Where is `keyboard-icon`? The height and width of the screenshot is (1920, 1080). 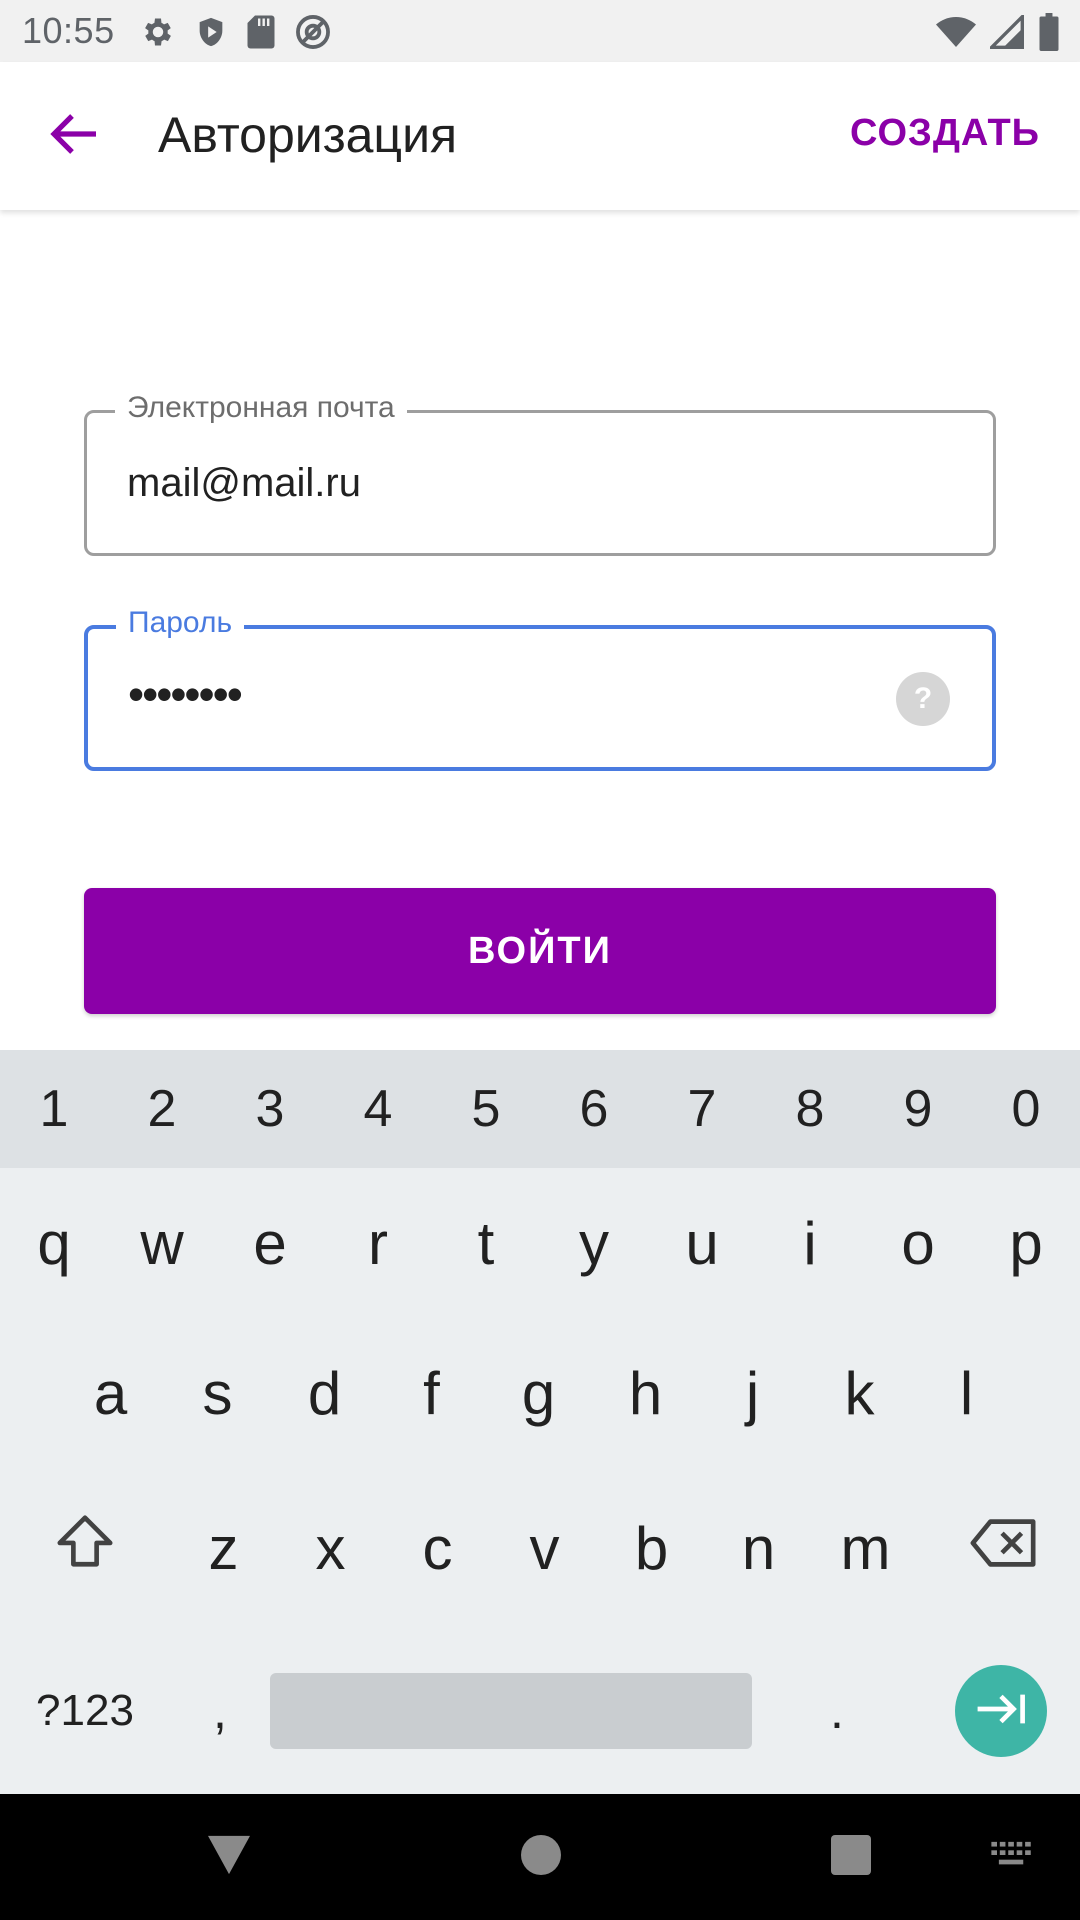
keyboard-icon is located at coordinates (1012, 1857).